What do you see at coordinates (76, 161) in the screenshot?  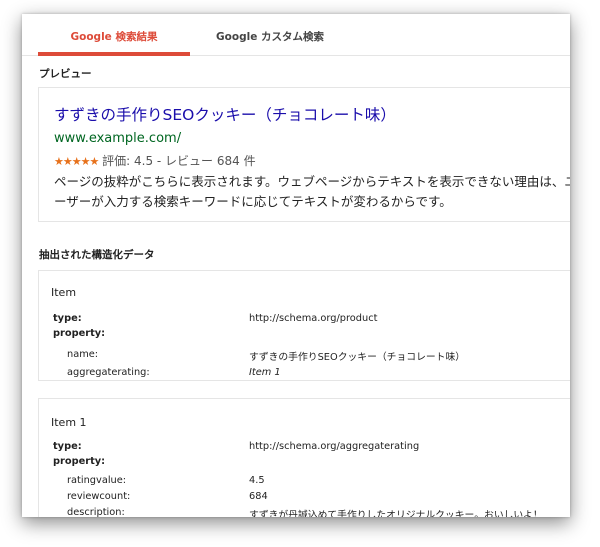 I see `rating-stars-icon: ★★★★★` at bounding box center [76, 161].